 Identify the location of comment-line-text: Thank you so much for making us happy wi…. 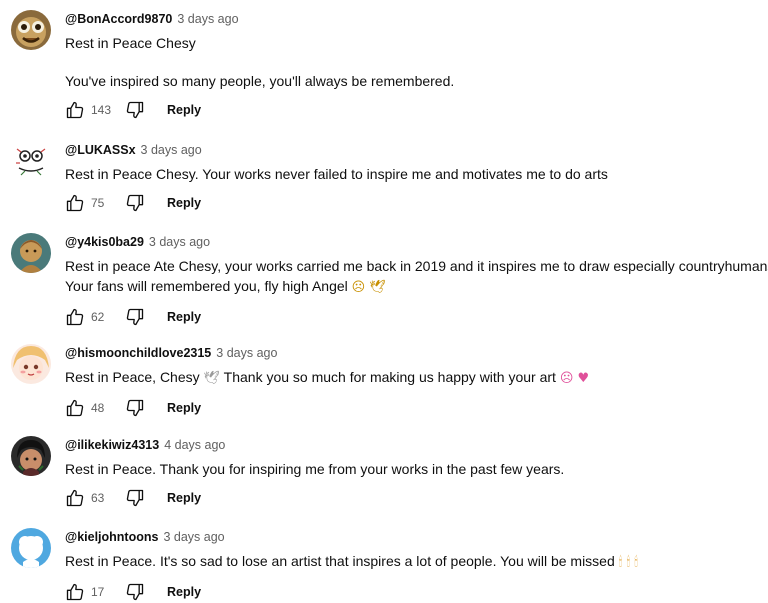
(389, 377).